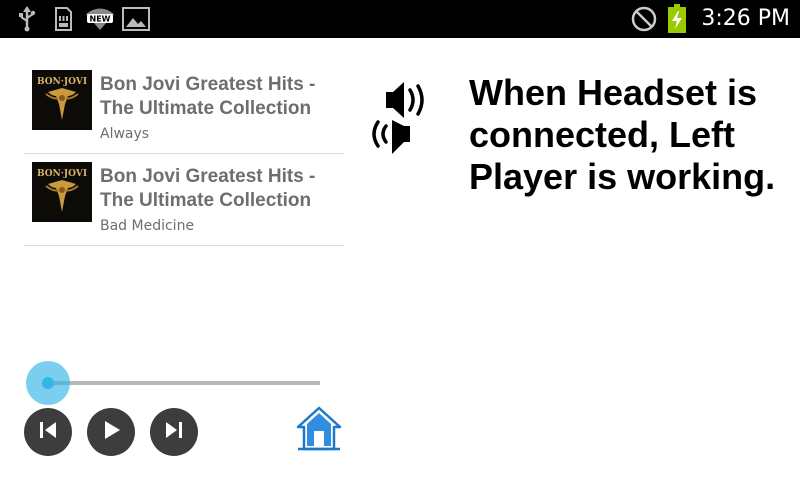 The image size is (800, 480). Describe the element at coordinates (677, 19) in the screenshot. I see `battery-charging-icon` at that location.